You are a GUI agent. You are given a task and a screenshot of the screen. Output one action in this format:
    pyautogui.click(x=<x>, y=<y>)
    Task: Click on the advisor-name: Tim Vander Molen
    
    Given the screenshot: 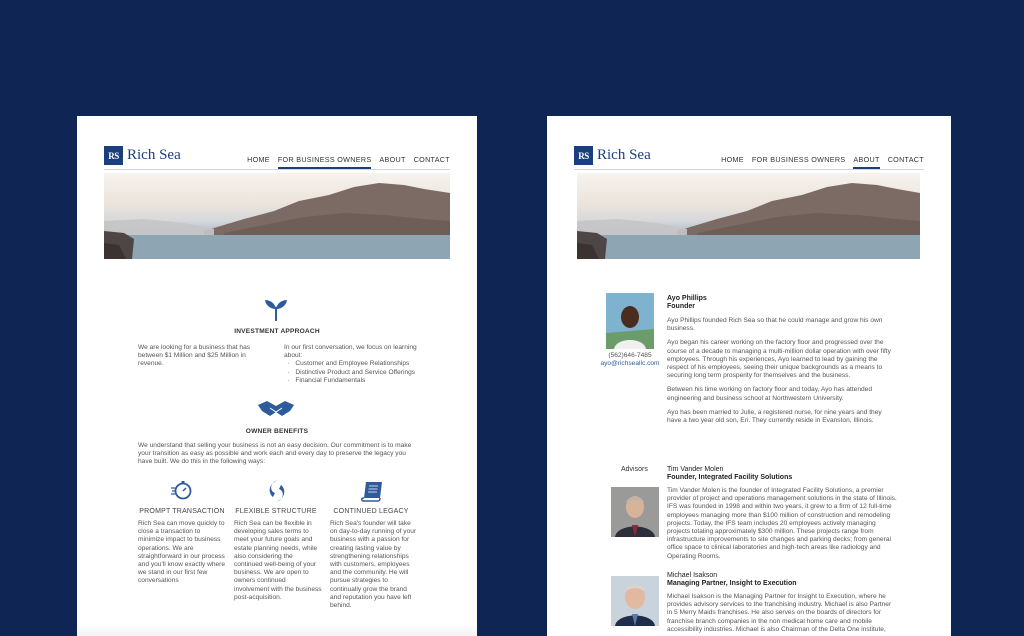 What is the action you would take?
    pyautogui.click(x=695, y=469)
    